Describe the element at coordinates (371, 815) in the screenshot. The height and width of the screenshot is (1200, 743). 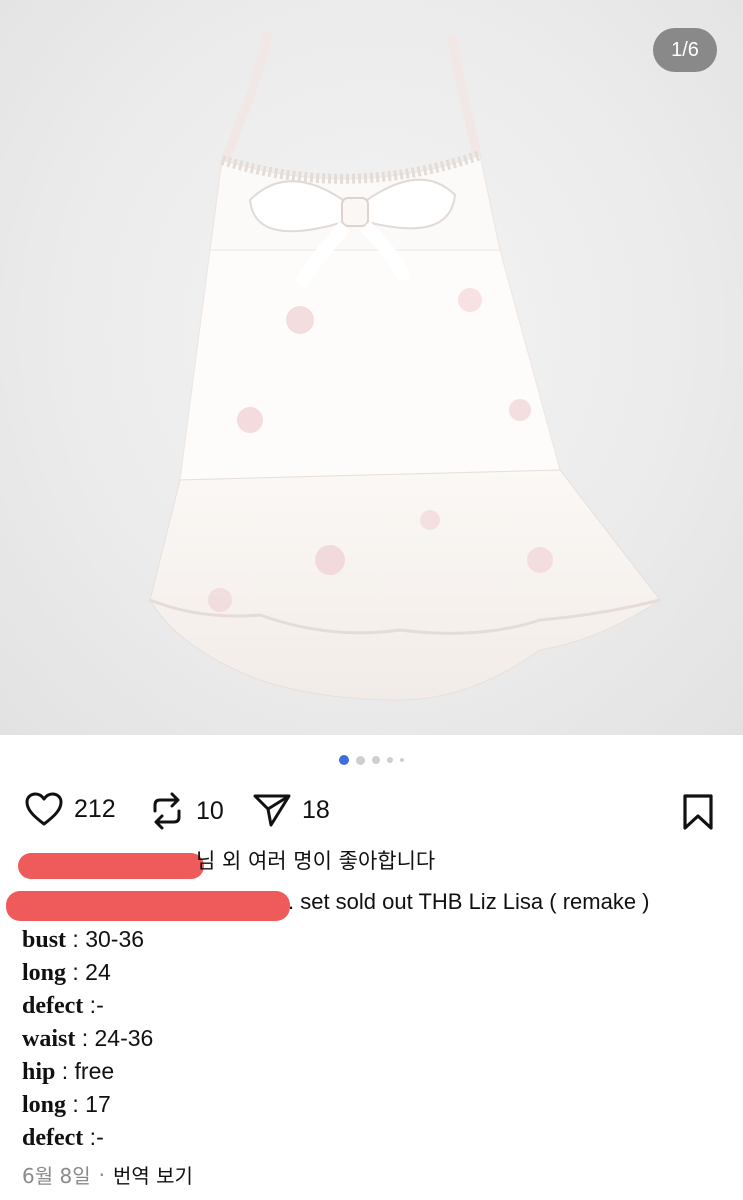
I see `action-bar: 212 10 18` at that location.